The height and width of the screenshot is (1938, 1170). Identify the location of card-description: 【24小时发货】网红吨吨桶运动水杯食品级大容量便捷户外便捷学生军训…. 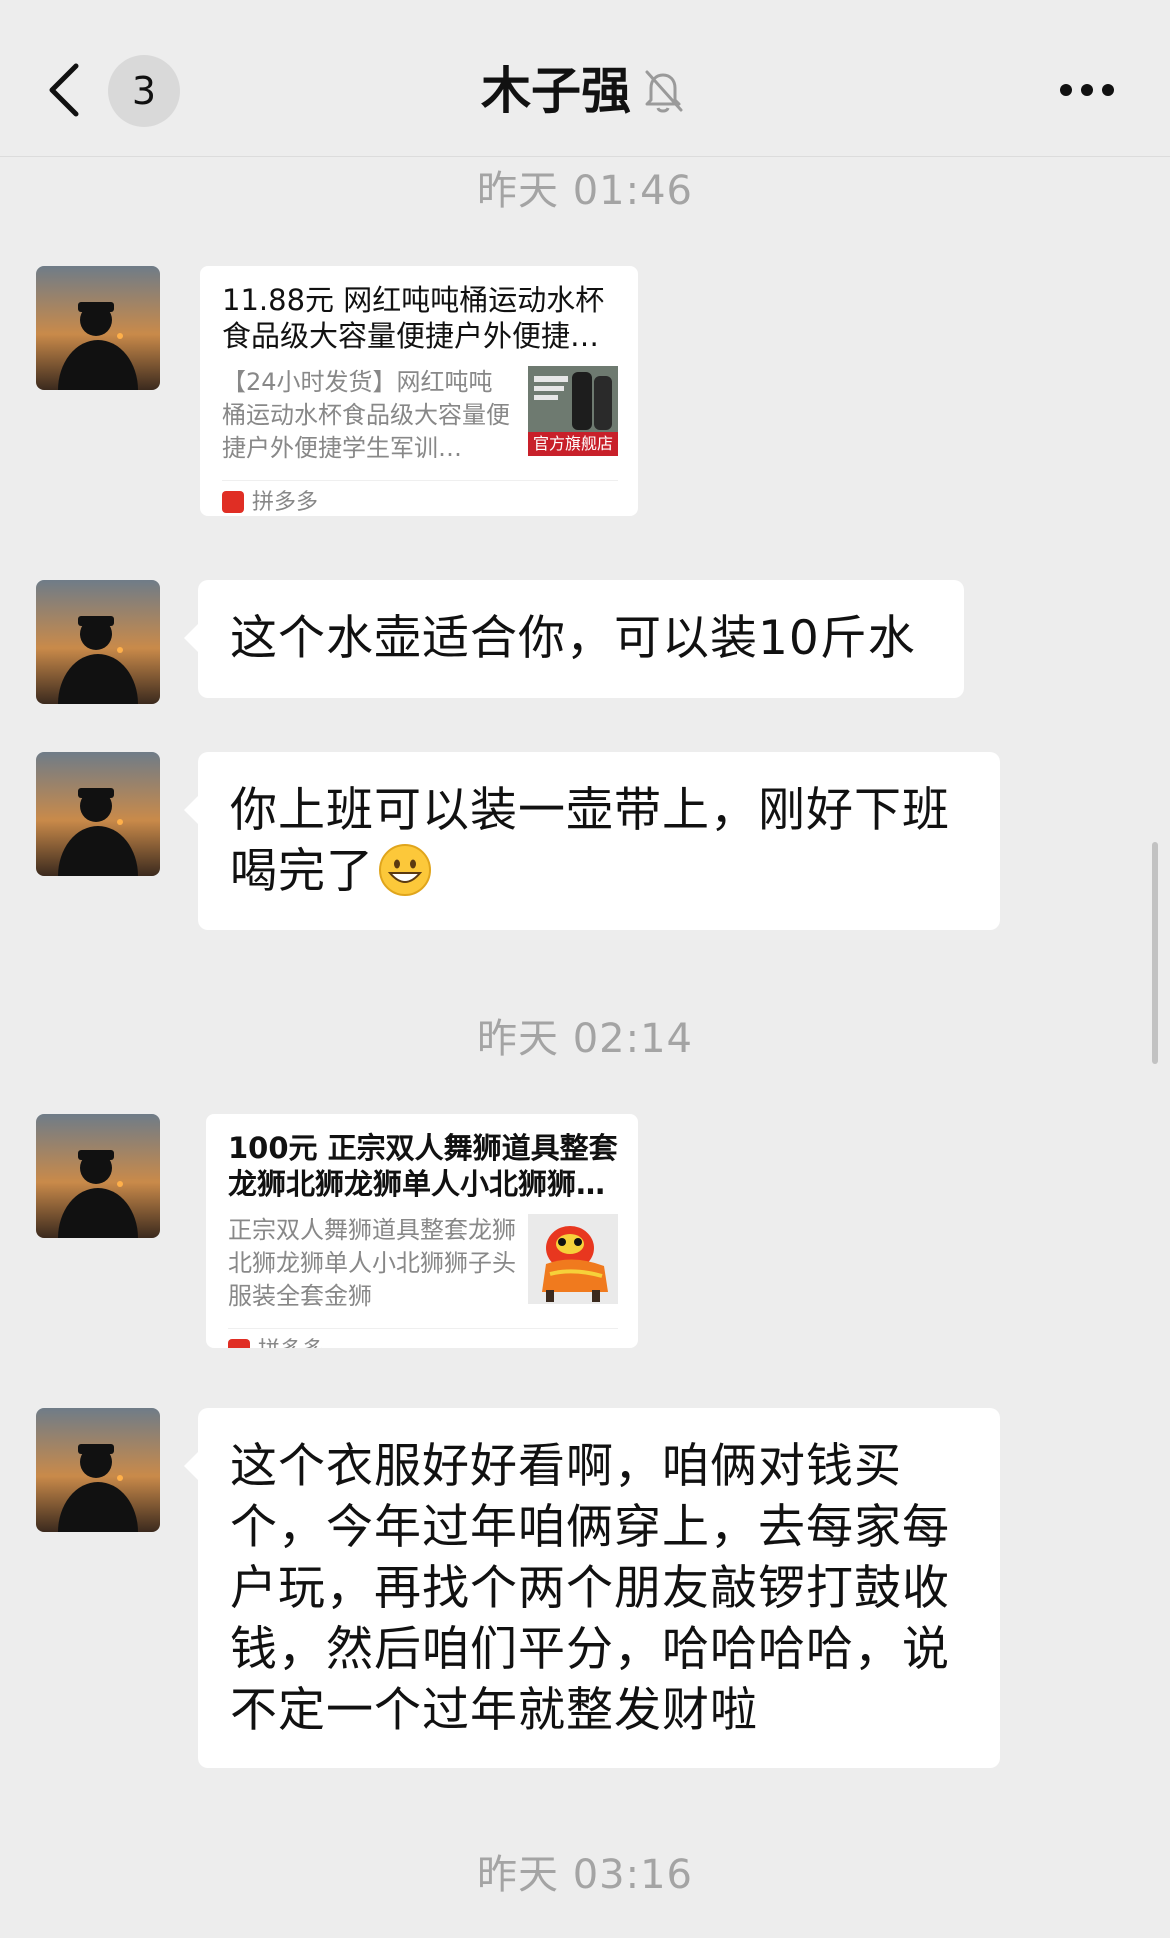
(366, 415).